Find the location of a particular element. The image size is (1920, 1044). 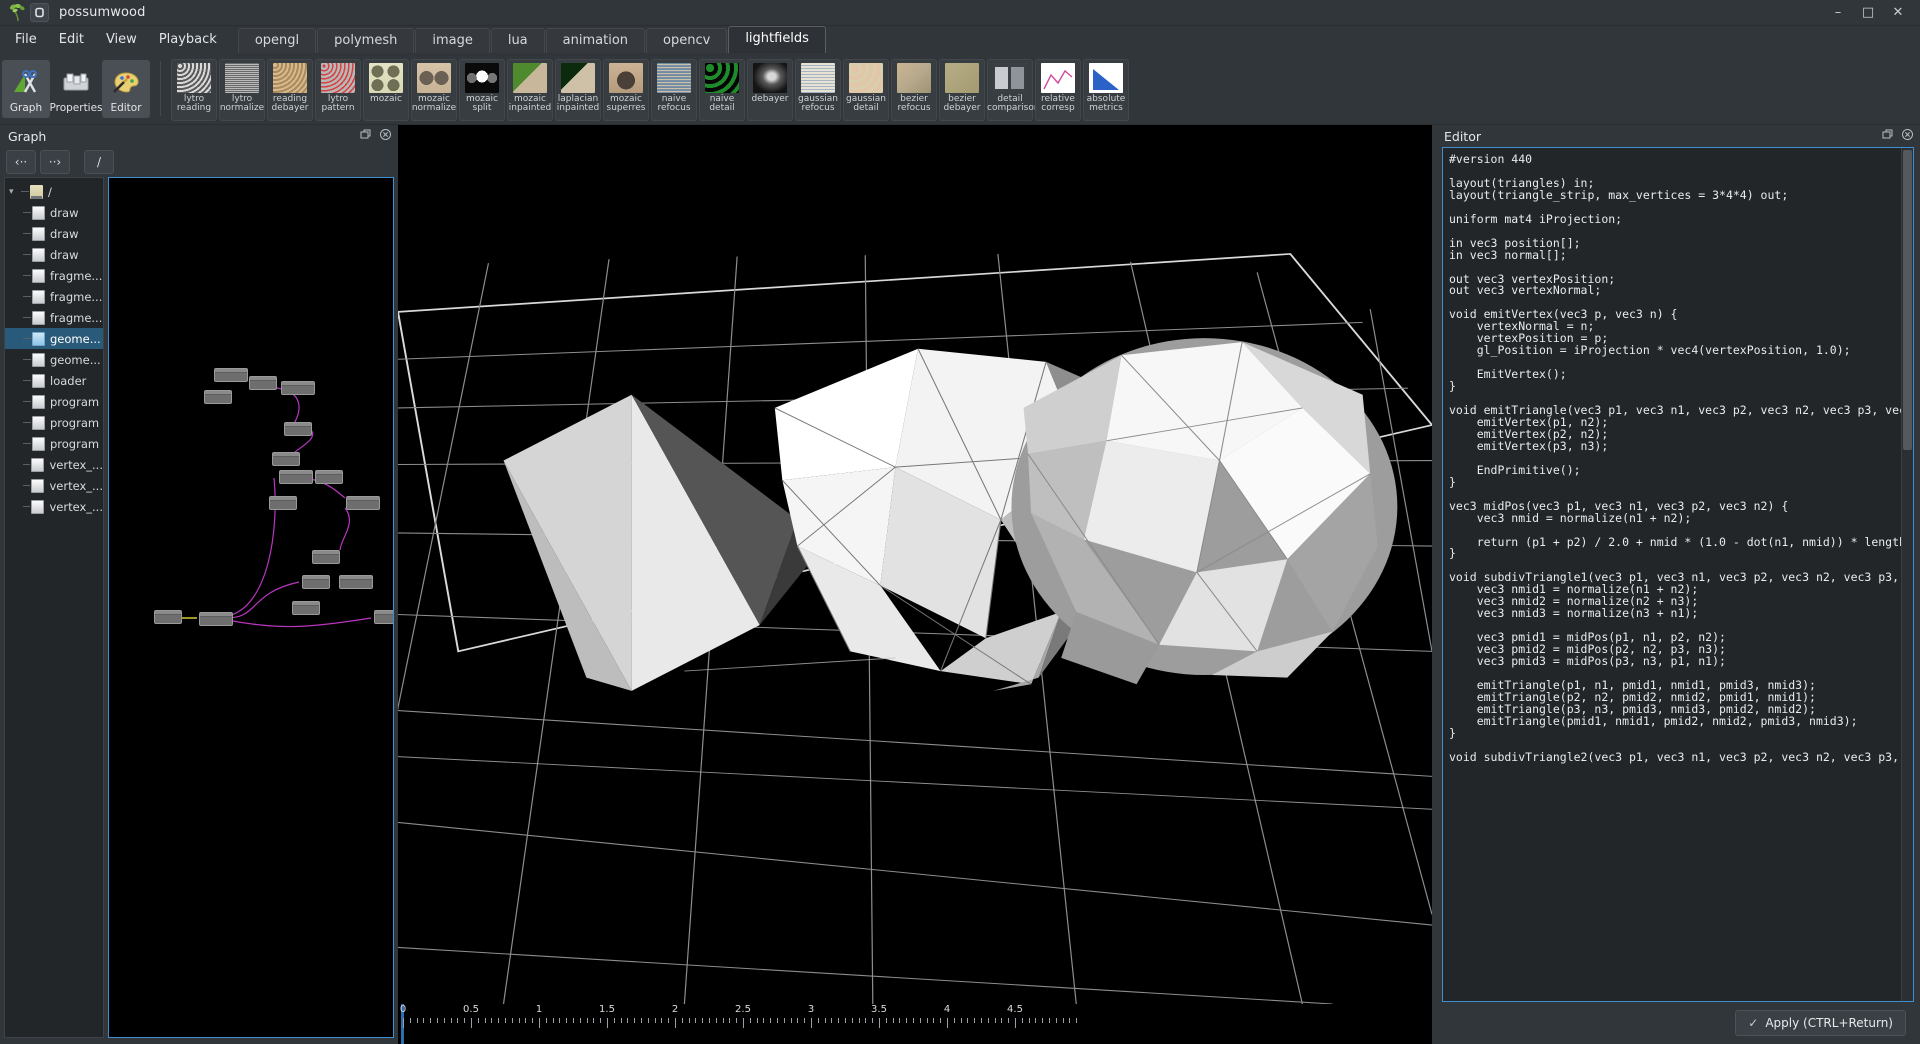

tree-item-label: draw is located at coordinates (64, 254).